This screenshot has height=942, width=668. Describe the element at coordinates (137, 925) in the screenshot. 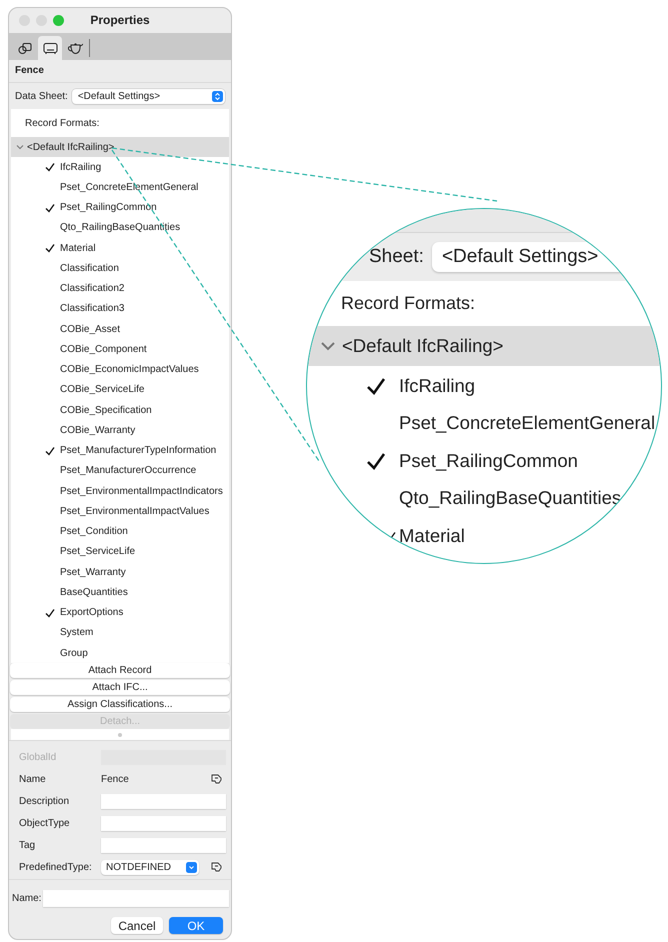

I see `cancel-button: Cancel` at that location.